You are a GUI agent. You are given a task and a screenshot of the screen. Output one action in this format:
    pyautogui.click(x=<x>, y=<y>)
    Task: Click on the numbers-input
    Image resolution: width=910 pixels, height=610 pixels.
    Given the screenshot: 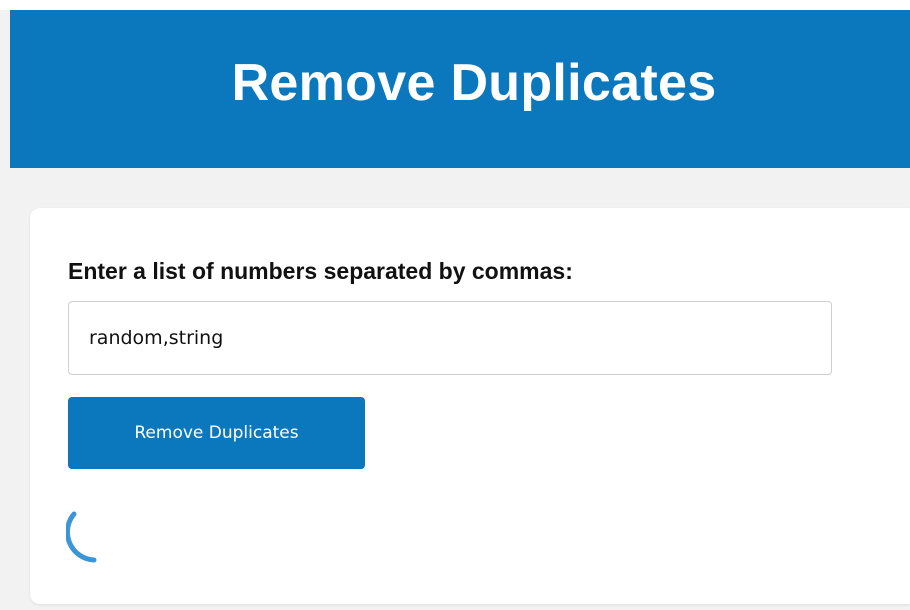 What is the action you would take?
    pyautogui.click(x=450, y=338)
    